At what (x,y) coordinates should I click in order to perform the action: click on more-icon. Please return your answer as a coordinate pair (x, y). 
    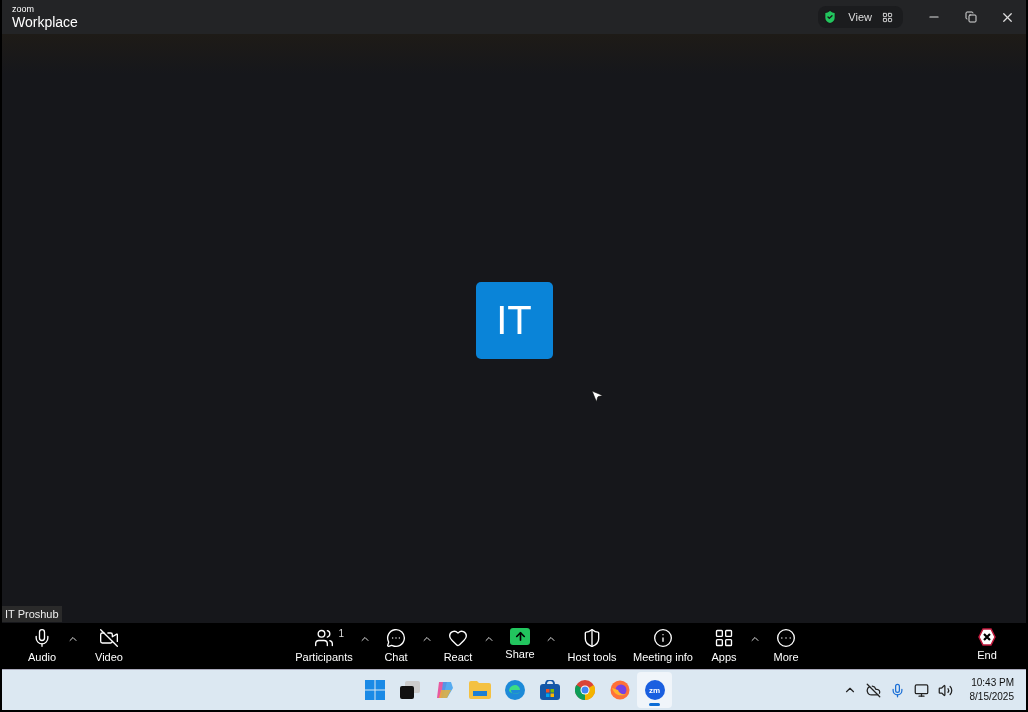
    Looking at the image, I should click on (786, 638).